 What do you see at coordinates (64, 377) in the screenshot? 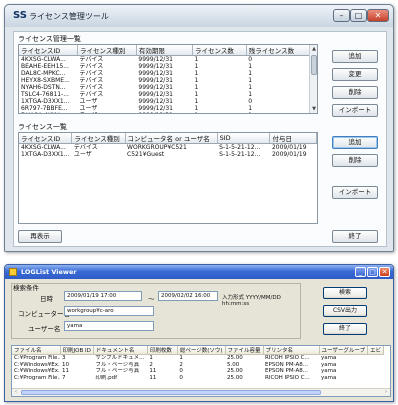
I see `table-cell: 7` at bounding box center [64, 377].